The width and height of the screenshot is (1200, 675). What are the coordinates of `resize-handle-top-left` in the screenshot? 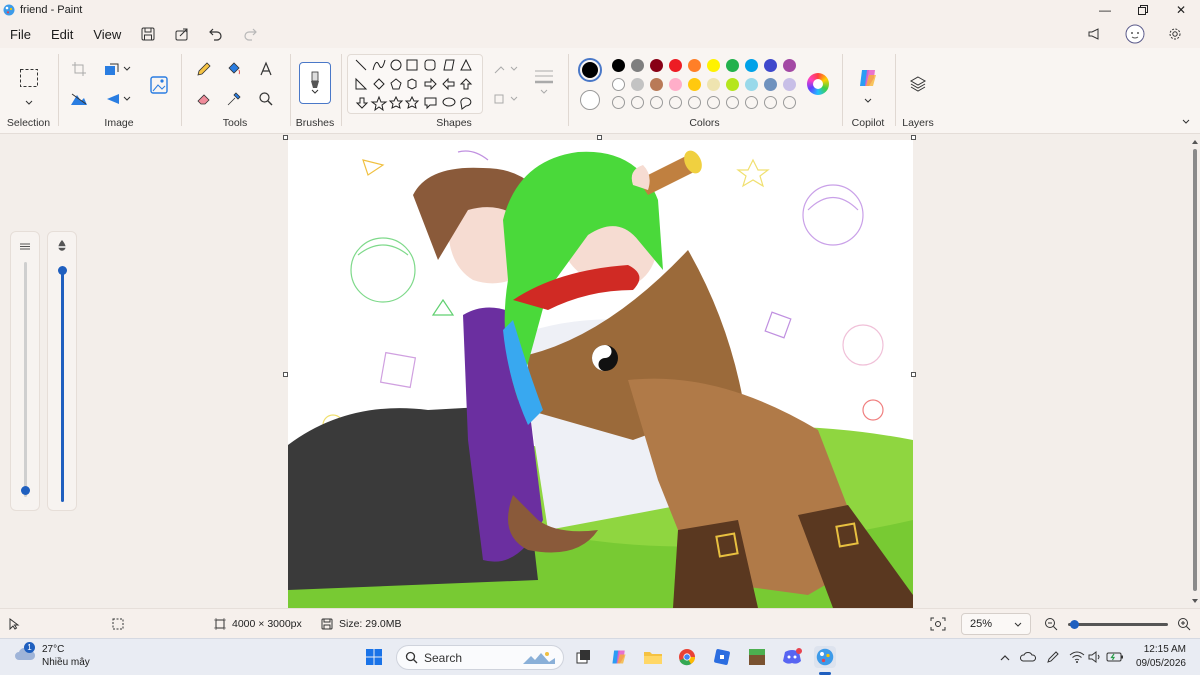 It's located at (285, 137).